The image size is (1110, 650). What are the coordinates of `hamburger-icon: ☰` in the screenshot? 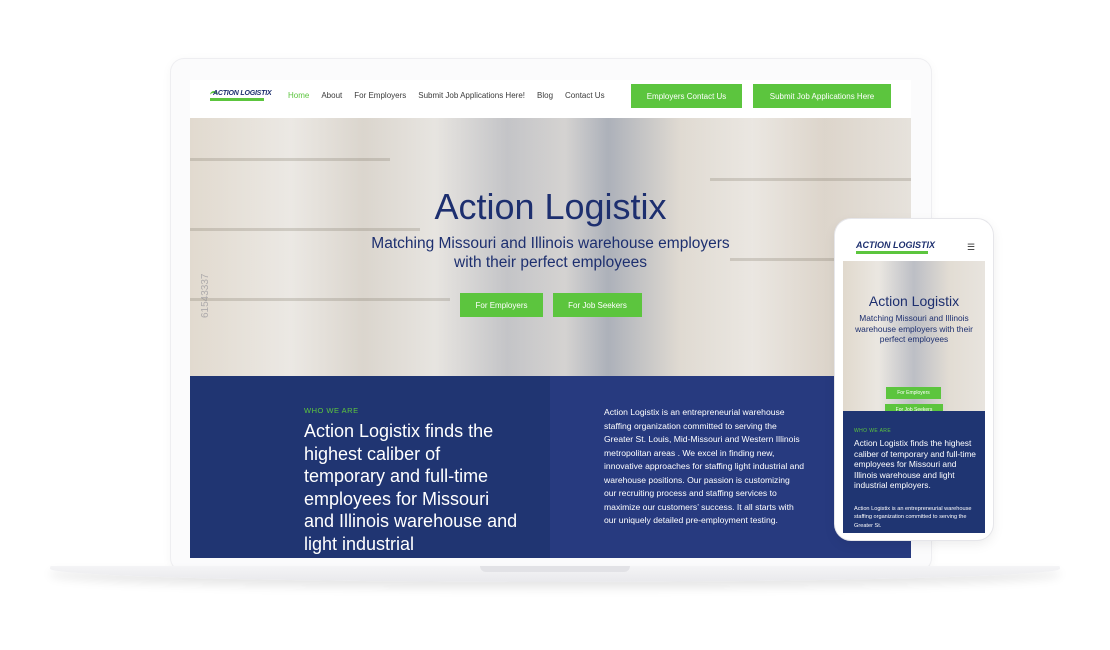 It's located at (971, 247).